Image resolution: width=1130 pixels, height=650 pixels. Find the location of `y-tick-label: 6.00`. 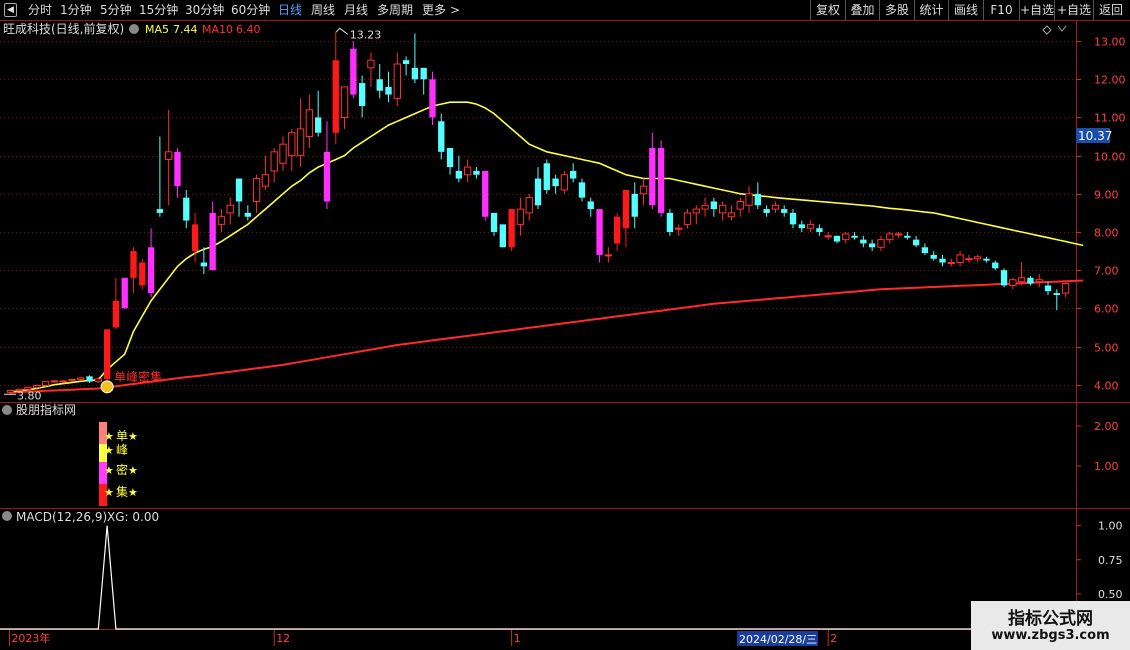

y-tick-label: 6.00 is located at coordinates (1106, 309).